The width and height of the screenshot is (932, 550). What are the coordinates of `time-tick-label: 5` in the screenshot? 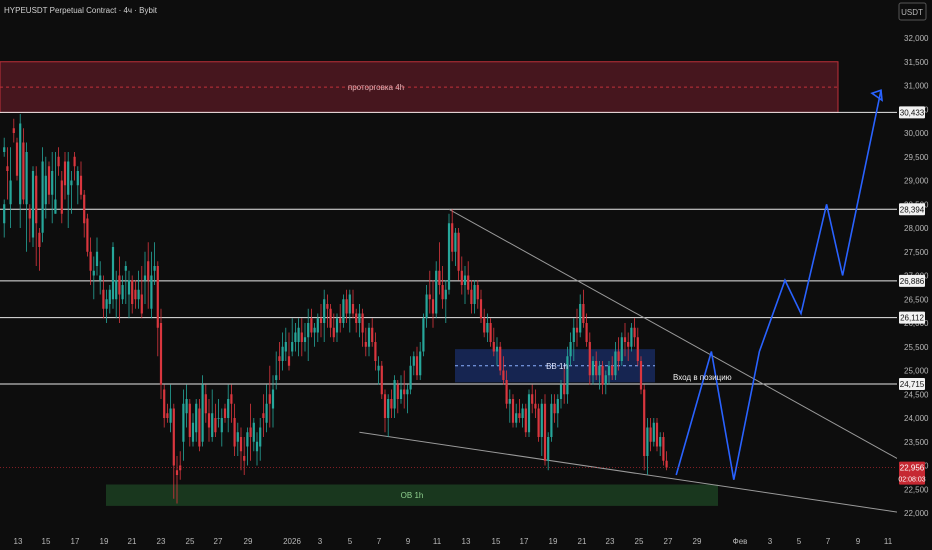 It's located at (350, 541).